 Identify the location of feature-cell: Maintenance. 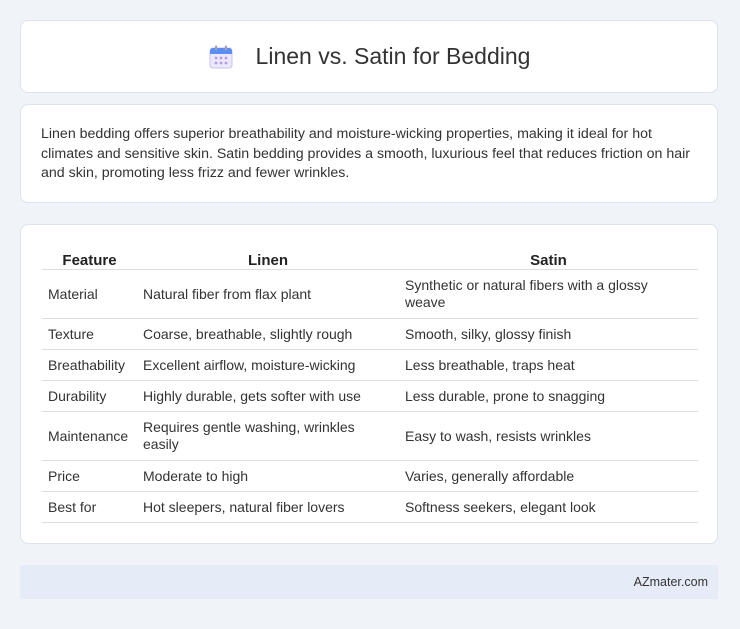
(89, 436).